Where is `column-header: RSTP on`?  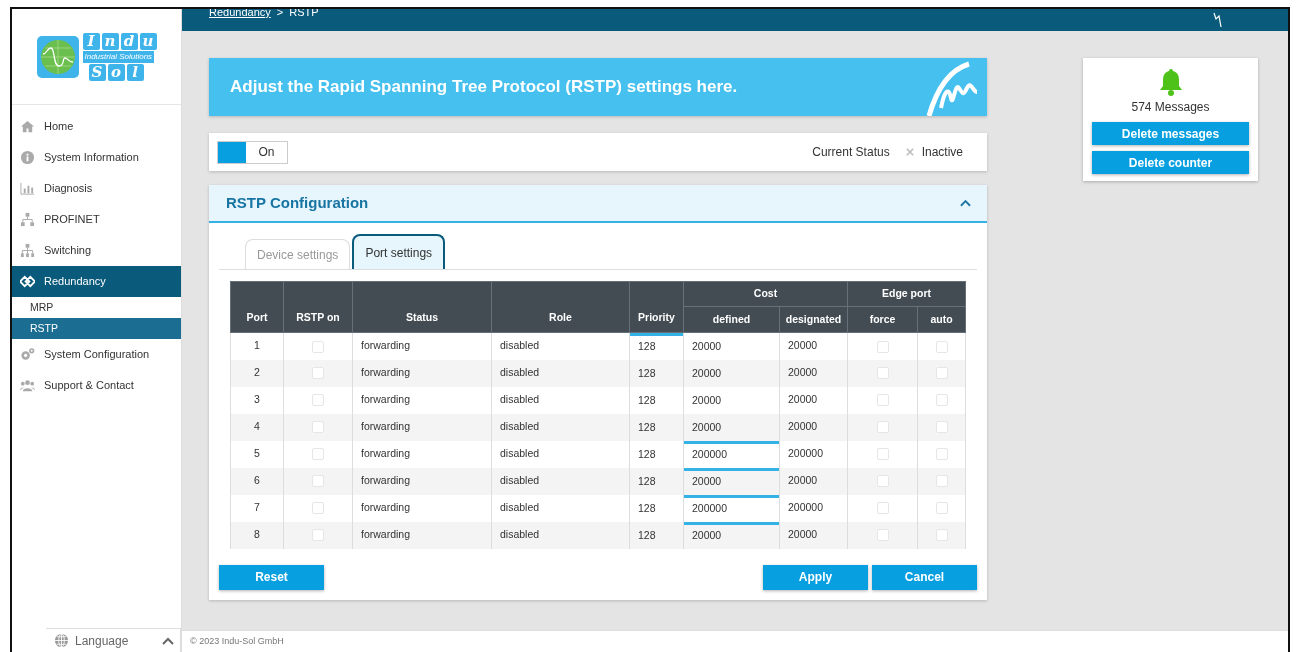
column-header: RSTP on is located at coordinates (318, 307).